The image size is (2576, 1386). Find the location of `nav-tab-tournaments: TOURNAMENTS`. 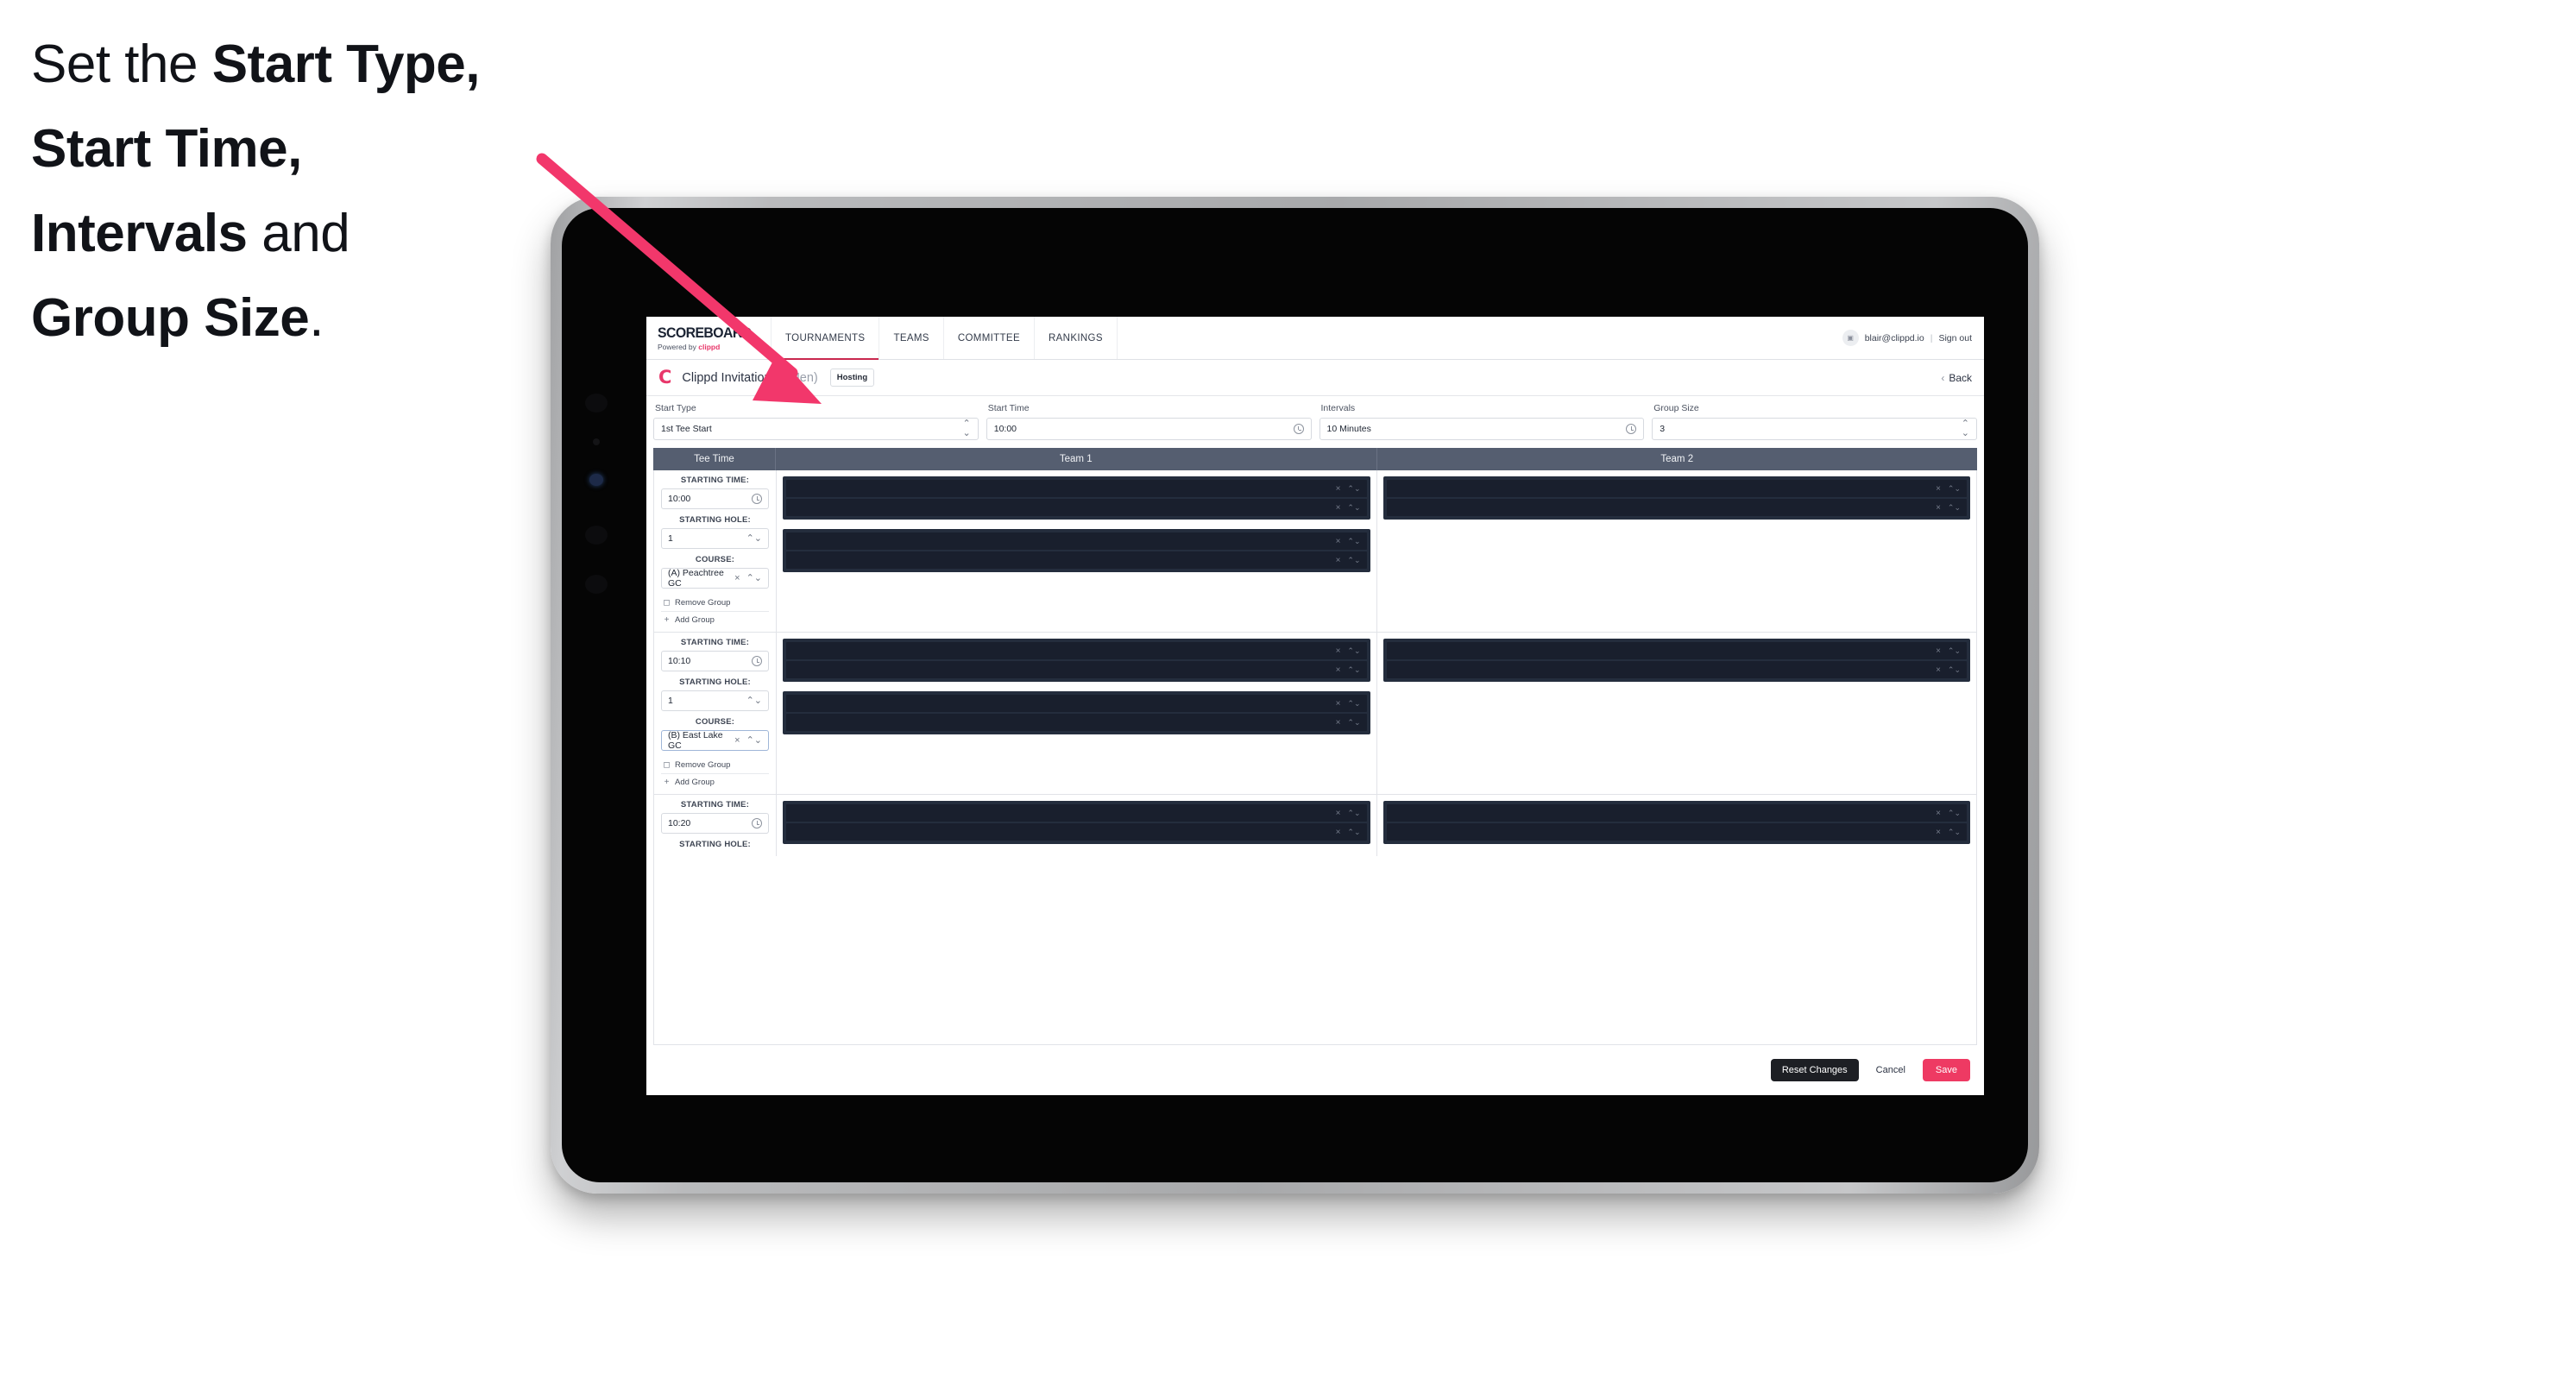

nav-tab-tournaments: TOURNAMENTS is located at coordinates (826, 339).